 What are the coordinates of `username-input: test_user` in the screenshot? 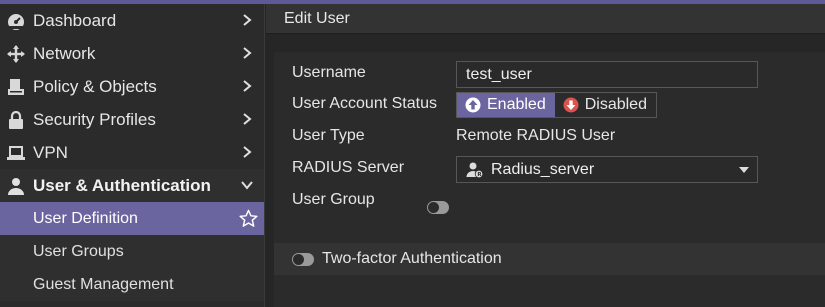 It's located at (607, 74).